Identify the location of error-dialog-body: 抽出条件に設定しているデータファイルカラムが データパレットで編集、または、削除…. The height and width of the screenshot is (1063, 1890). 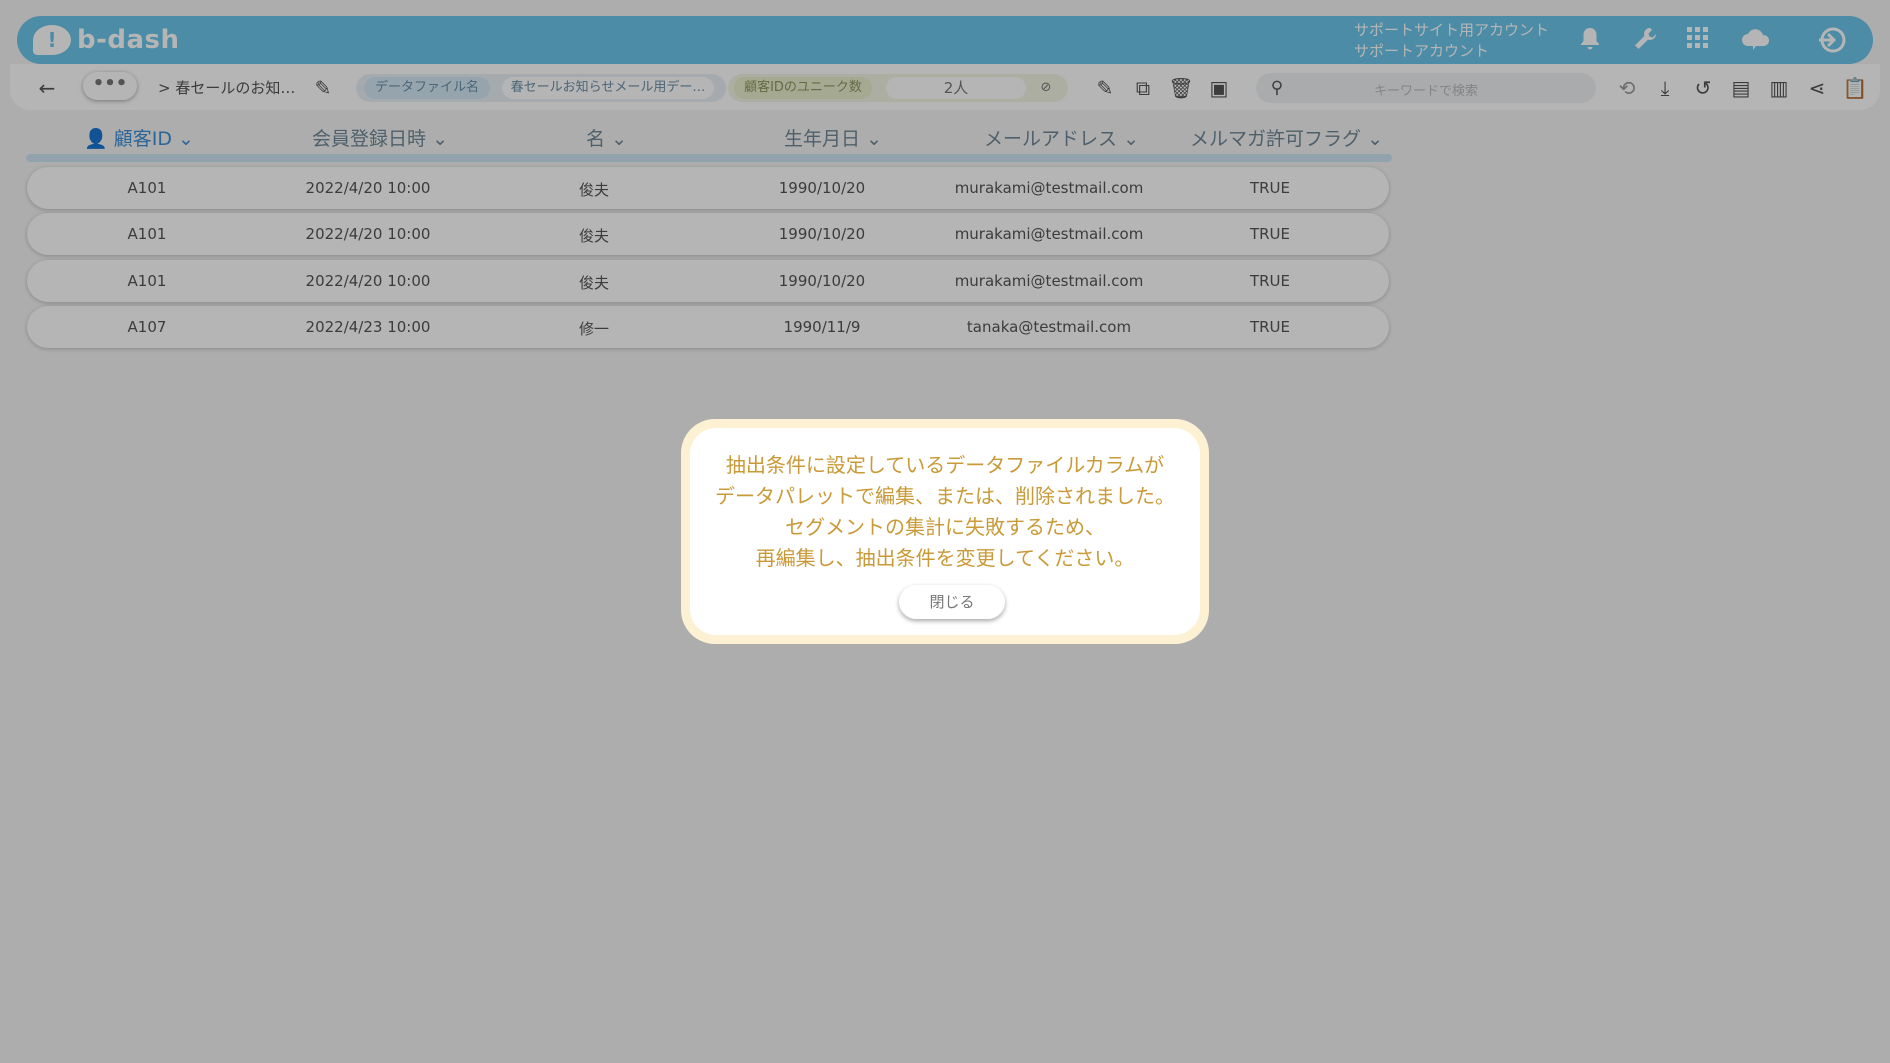
(945, 531).